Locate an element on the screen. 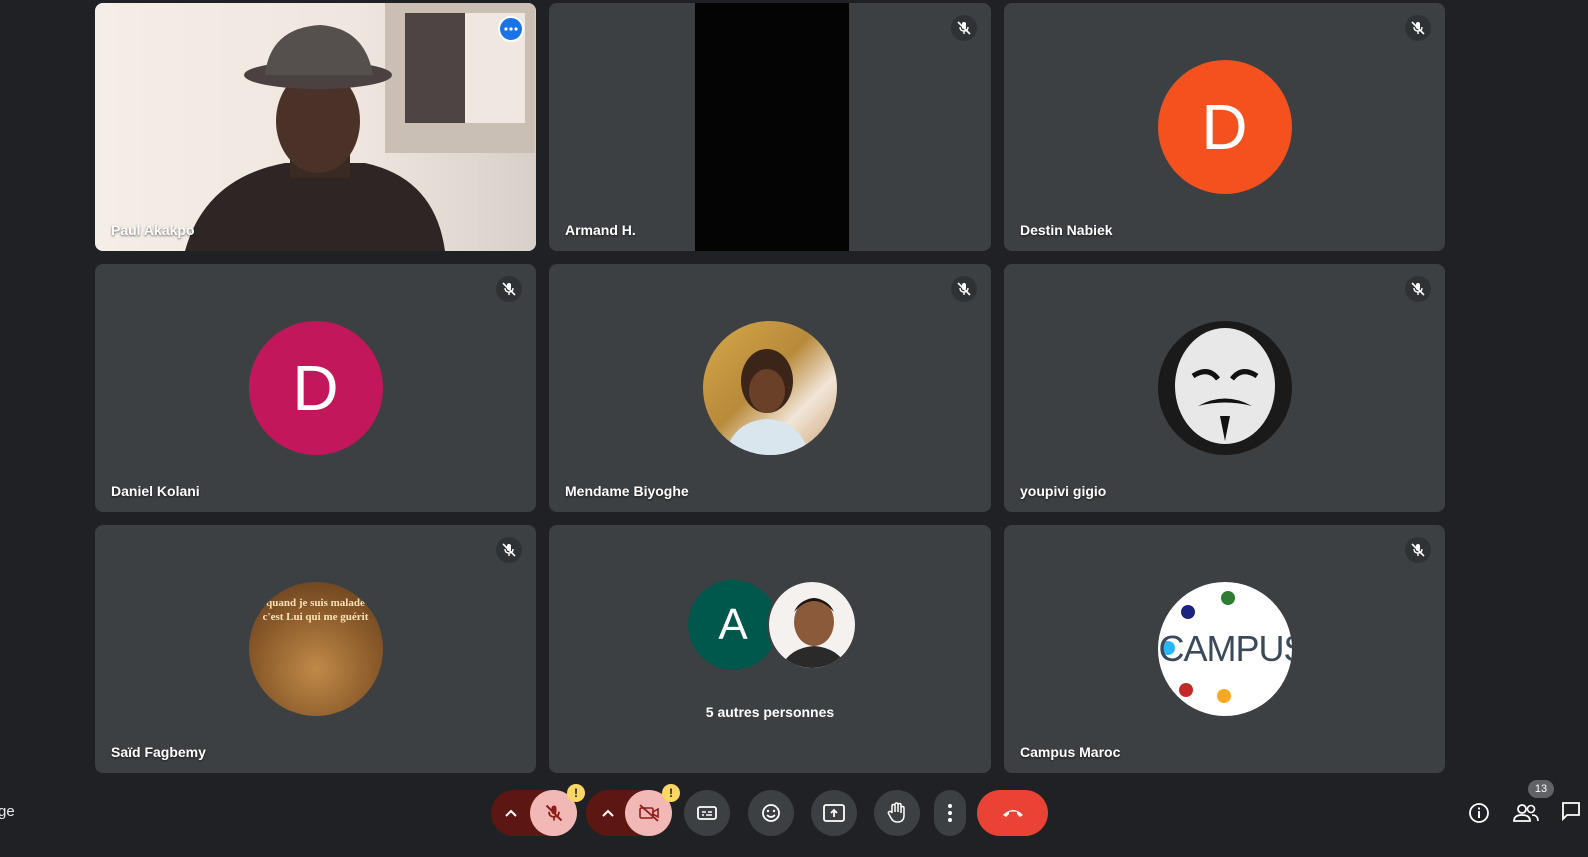 The width and height of the screenshot is (1588, 857). avatar-mask-image is located at coordinates (1224, 388).